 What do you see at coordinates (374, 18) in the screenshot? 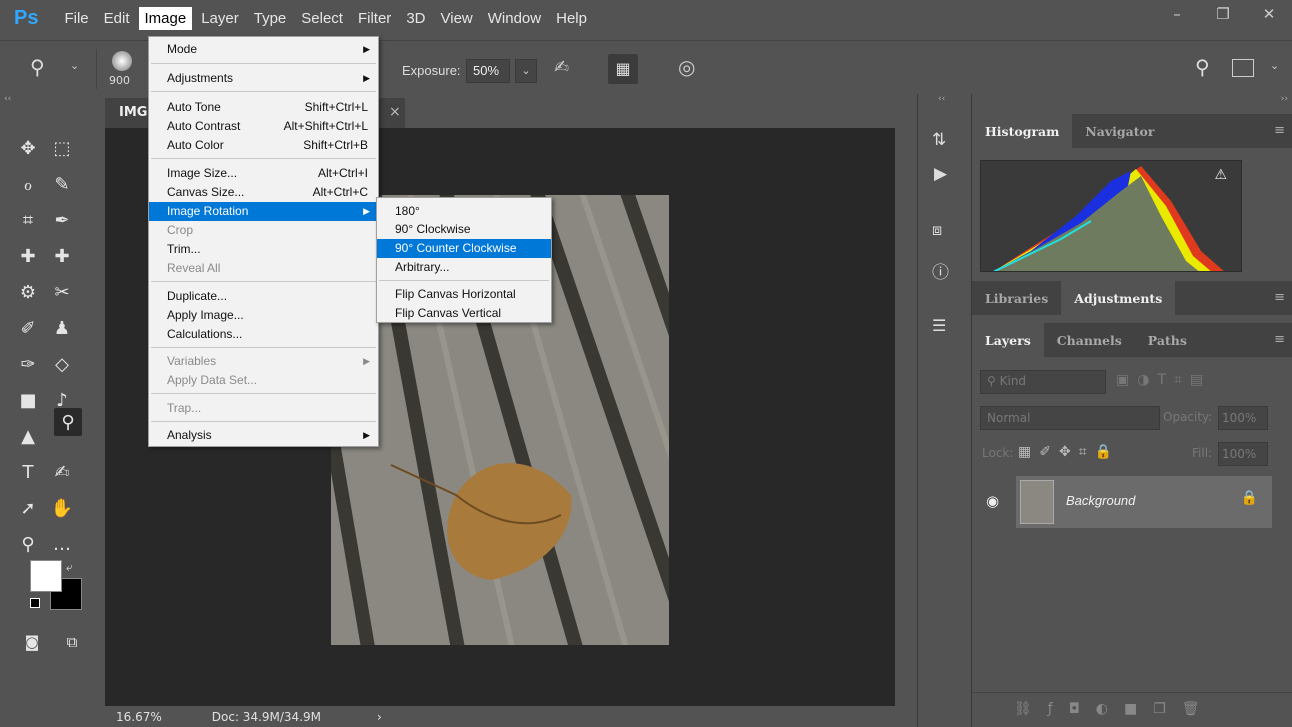
I see `menu-filter: Filter` at bounding box center [374, 18].